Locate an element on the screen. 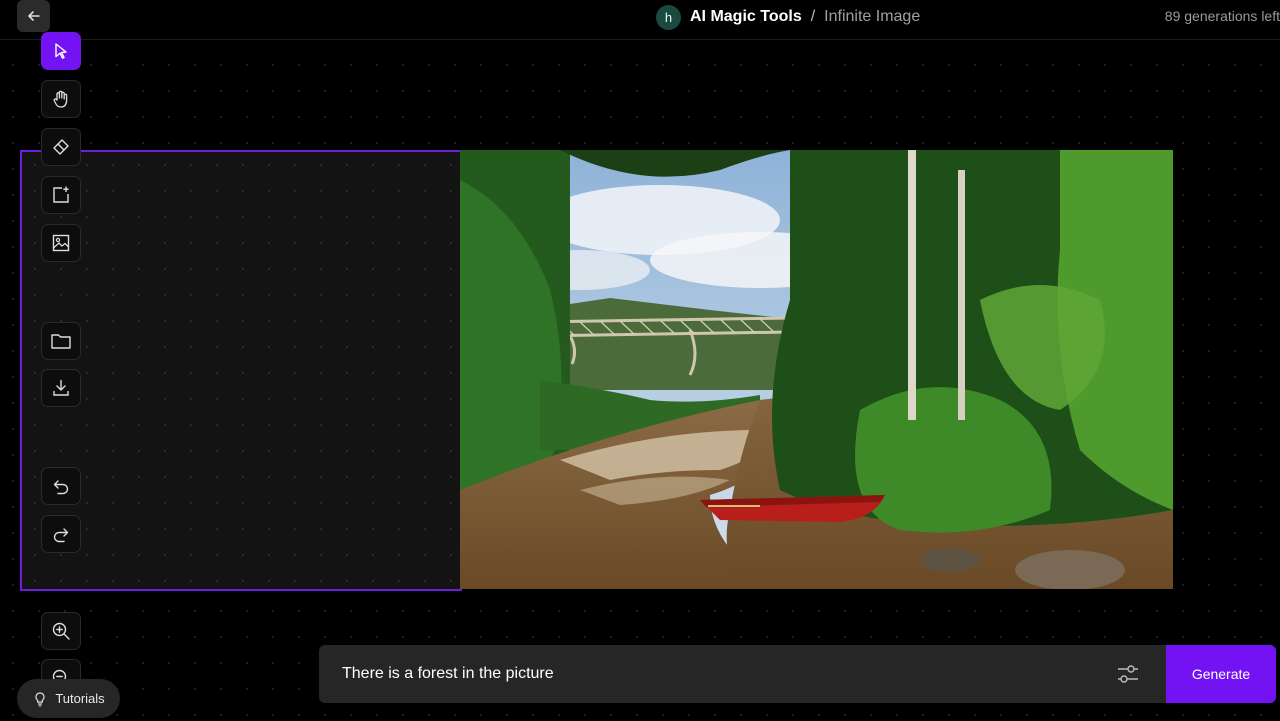 The width and height of the screenshot is (1280, 721). open-folder-button is located at coordinates (61, 341).